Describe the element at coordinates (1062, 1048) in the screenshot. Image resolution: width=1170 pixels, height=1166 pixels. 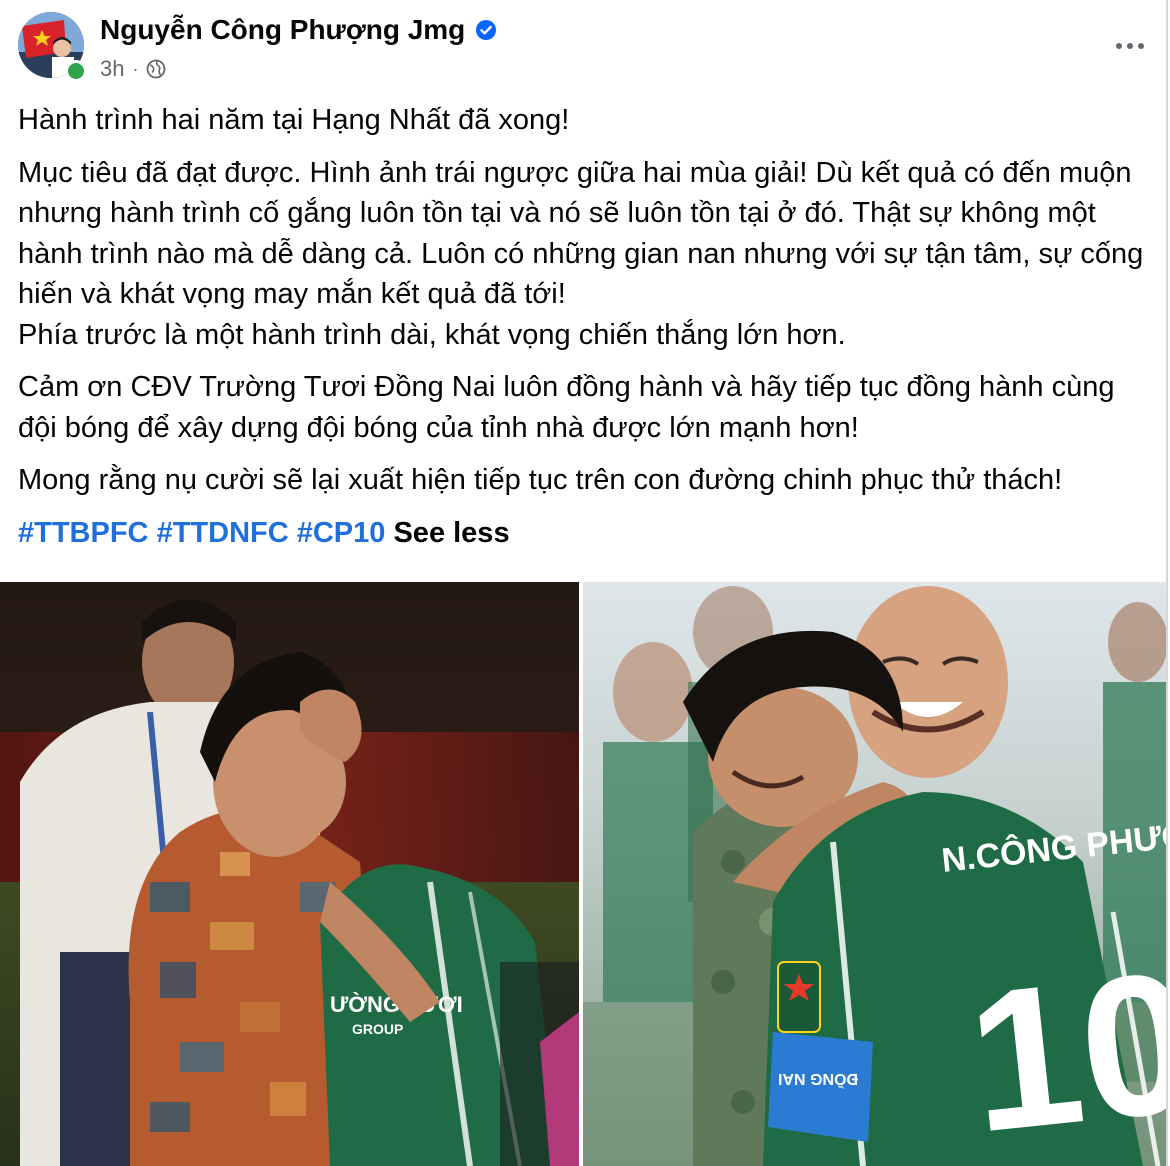
I see `jersey-number-text: 10` at that location.